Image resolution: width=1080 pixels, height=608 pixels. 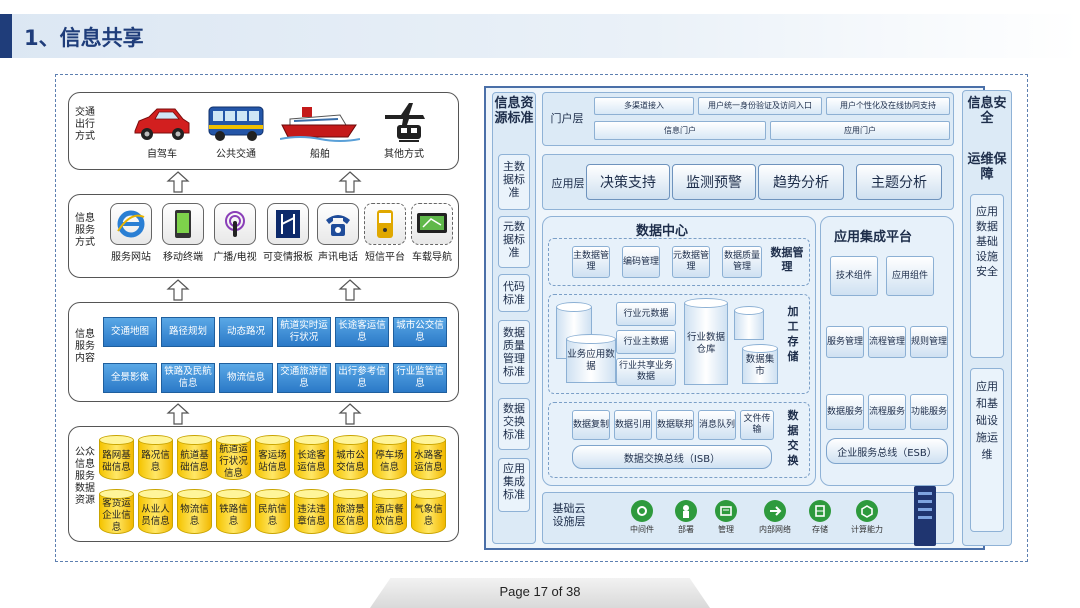 What do you see at coordinates (641, 262) in the screenshot?
I see `mgmt-coding: 编码管理` at bounding box center [641, 262].